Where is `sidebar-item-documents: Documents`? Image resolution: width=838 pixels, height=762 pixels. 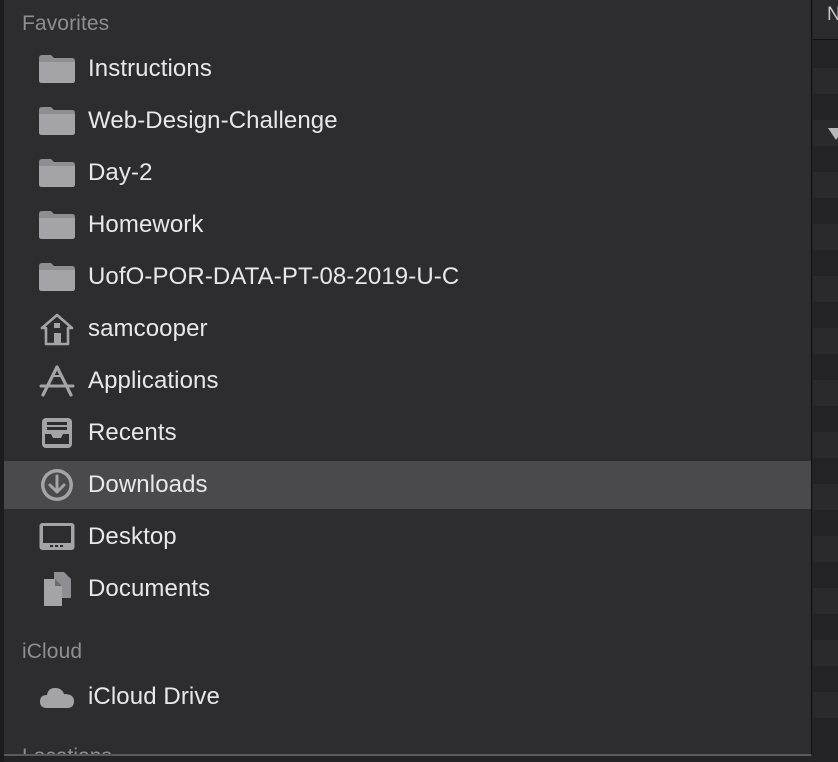 sidebar-item-documents: Documents is located at coordinates (407, 589).